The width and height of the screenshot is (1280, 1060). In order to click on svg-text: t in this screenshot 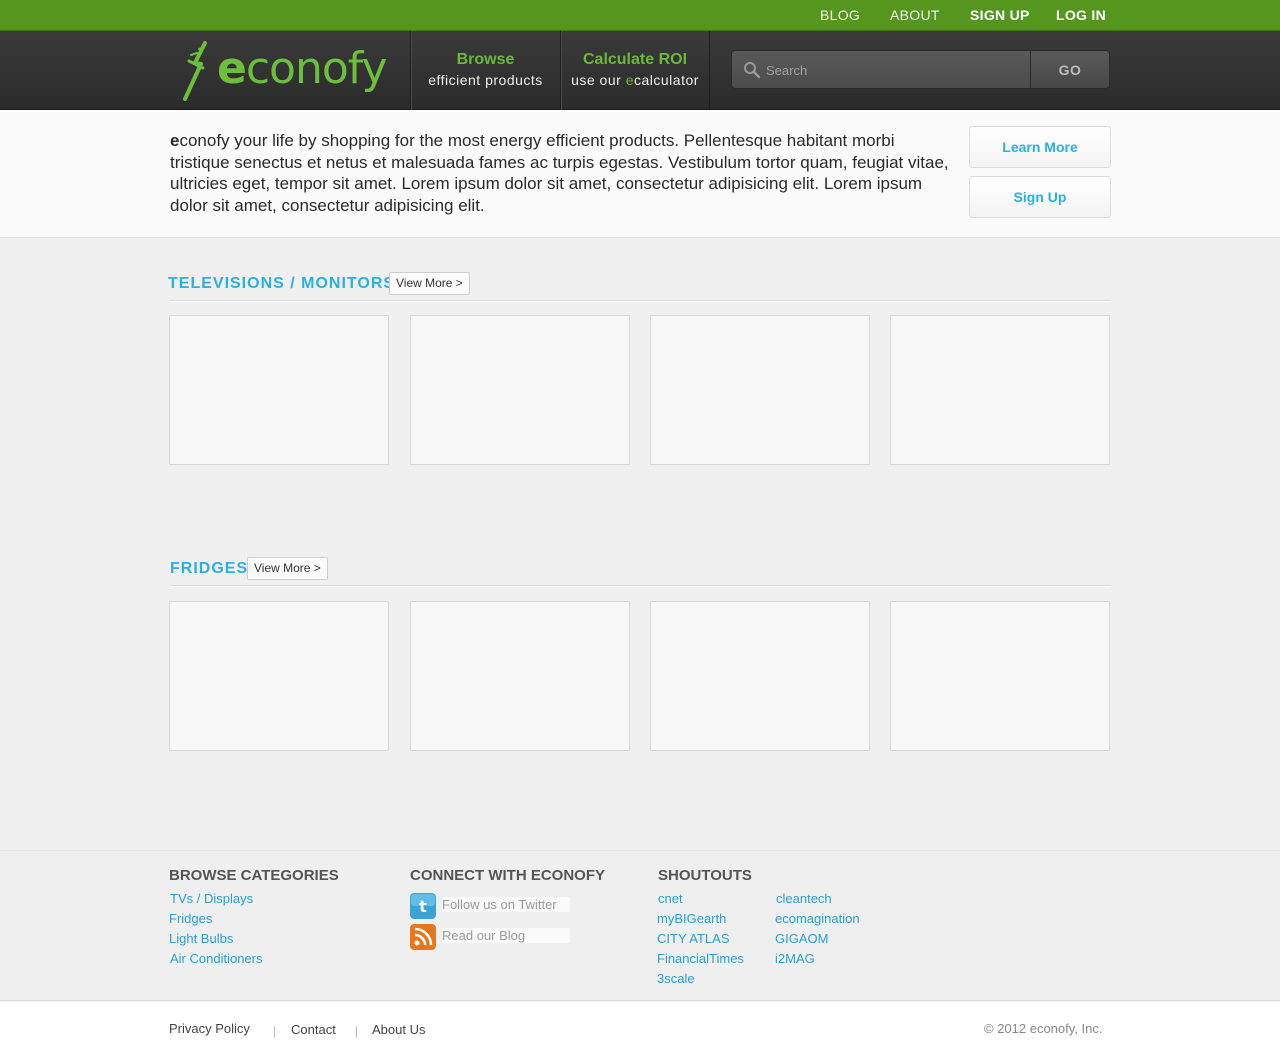, I will do `click(423, 906)`.